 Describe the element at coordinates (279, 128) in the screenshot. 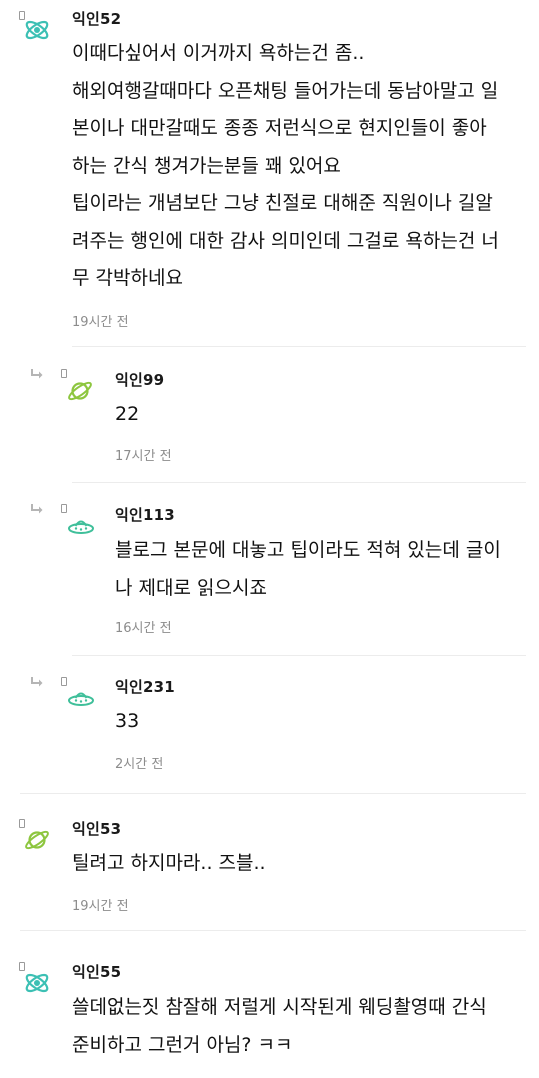

I see `comment-text-line: 본이나 대만갈때도 종종 저런식으로 현지인들이 좋아` at that location.